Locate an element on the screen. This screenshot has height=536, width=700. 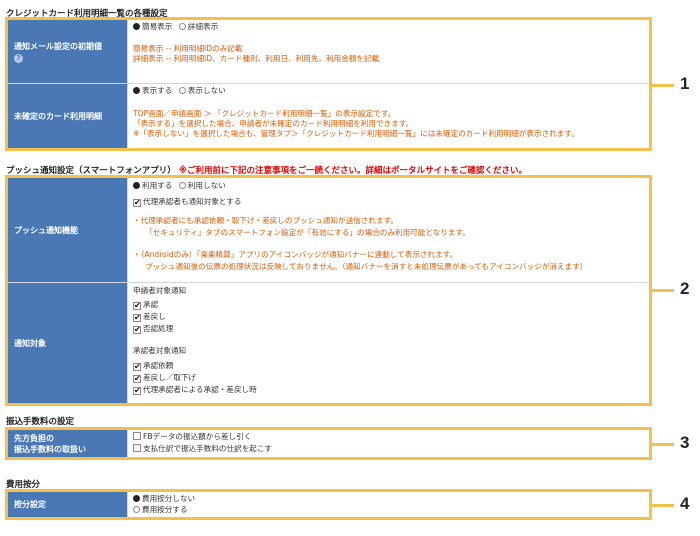
radio-hide: 表示しない is located at coordinates (202, 90).